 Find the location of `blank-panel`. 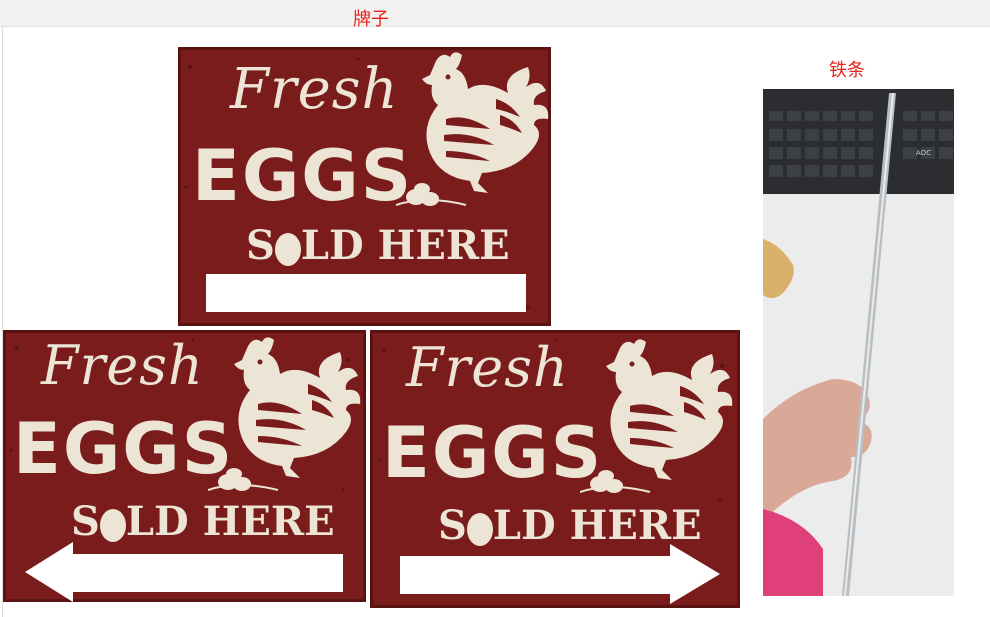

blank-panel is located at coordinates (366, 293).